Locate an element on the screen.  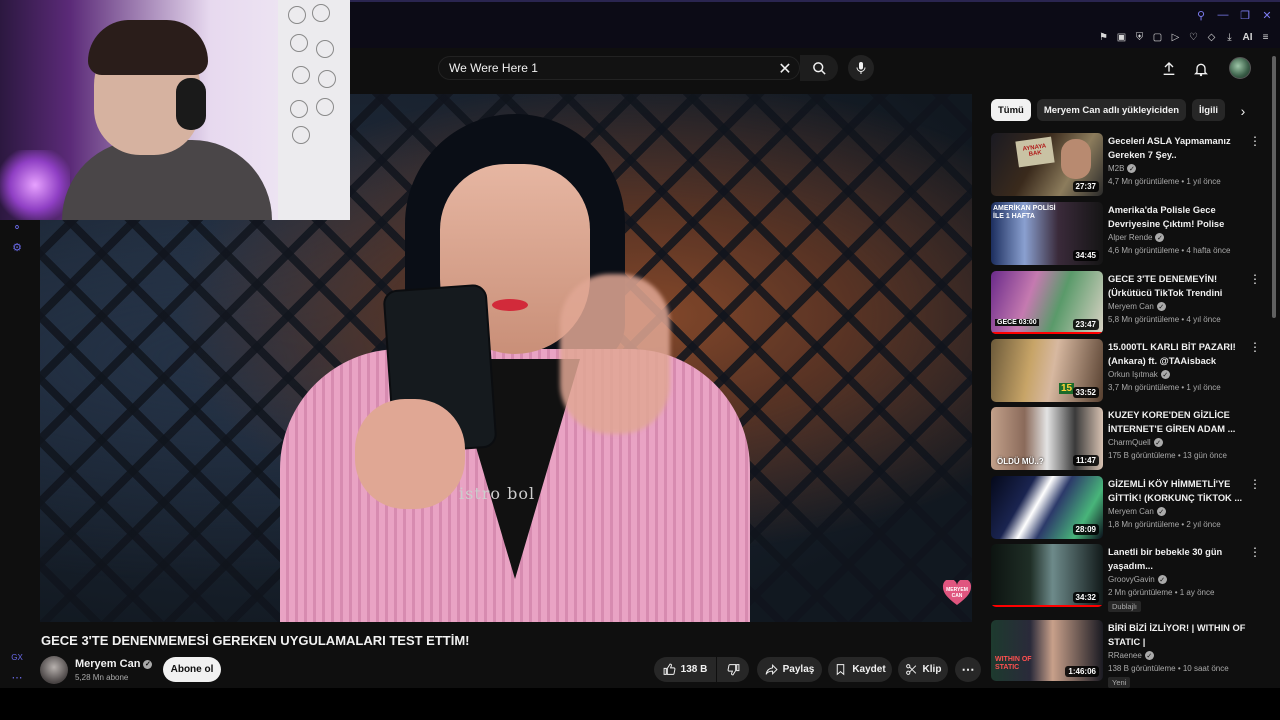
account-avatar is located at coordinates (1240, 68).